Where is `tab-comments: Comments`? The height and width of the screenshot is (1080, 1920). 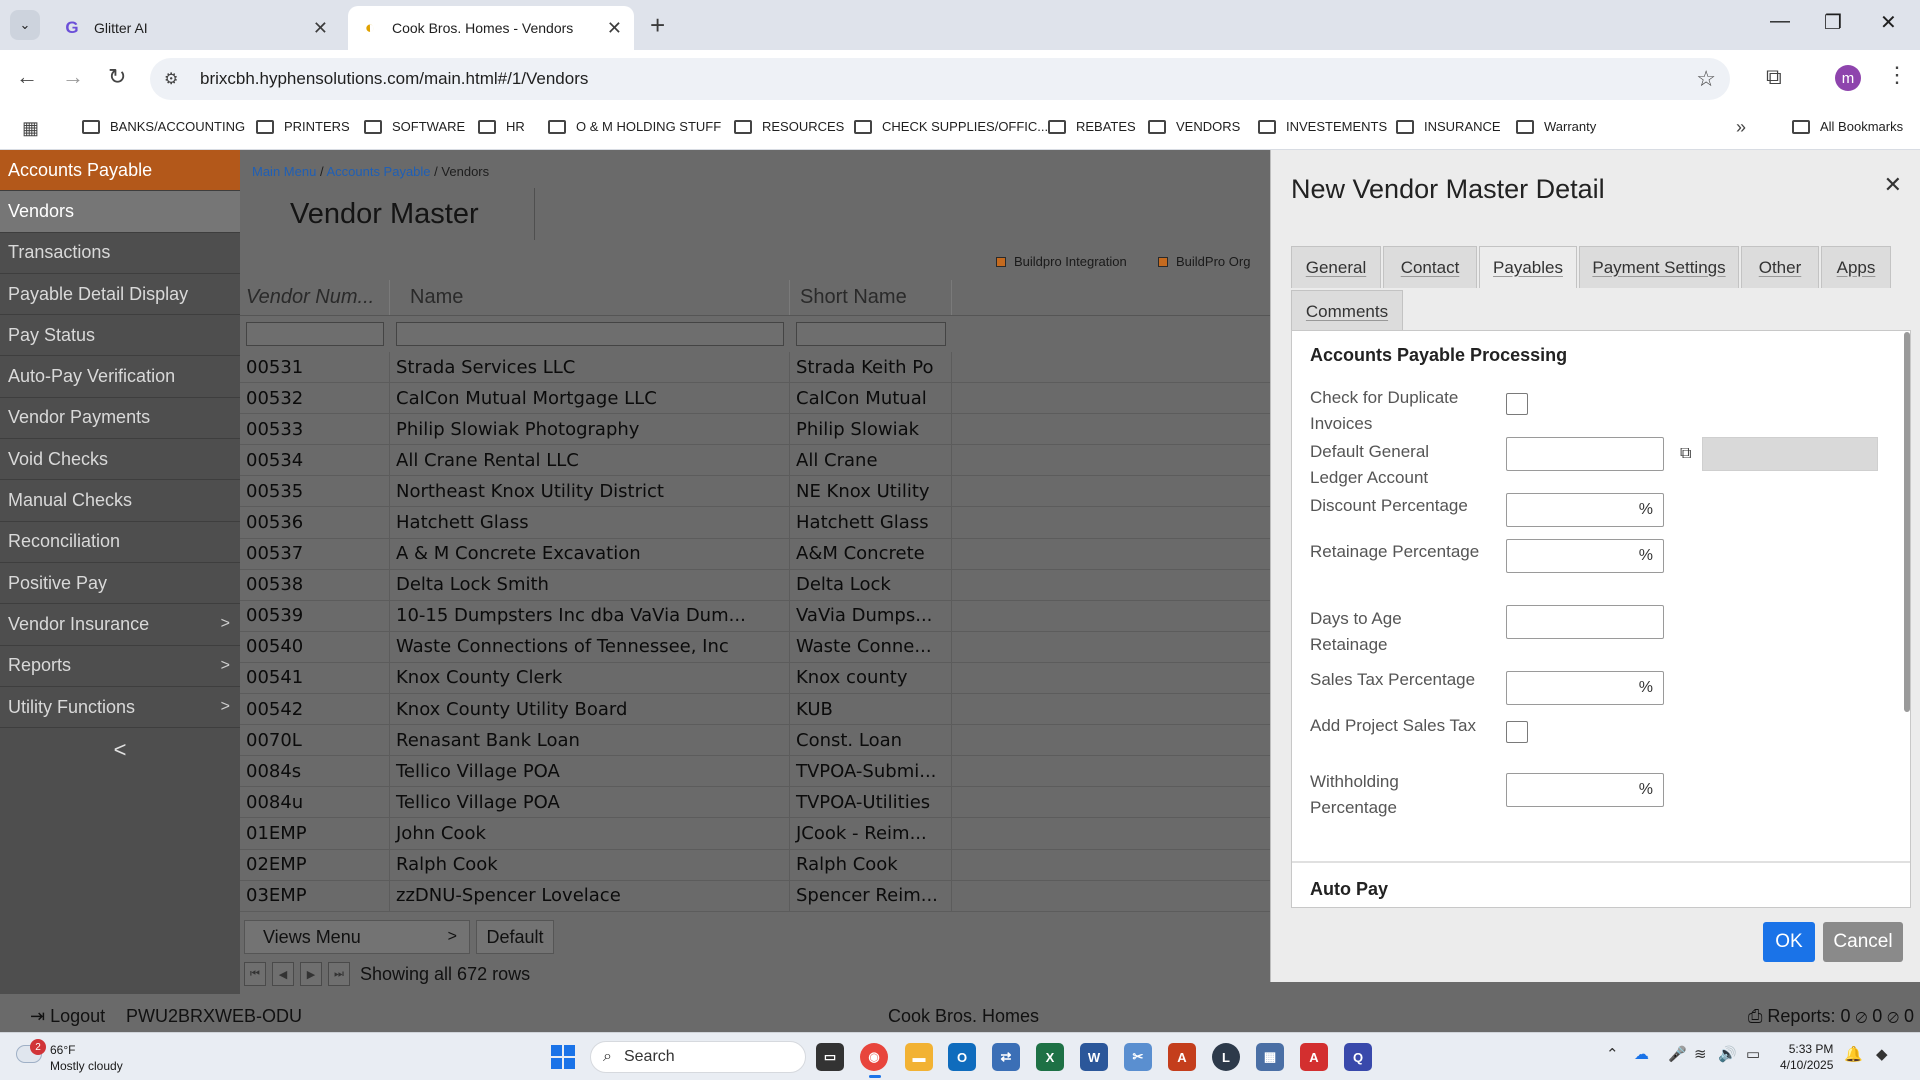
tab-comments: Comments is located at coordinates (1347, 311).